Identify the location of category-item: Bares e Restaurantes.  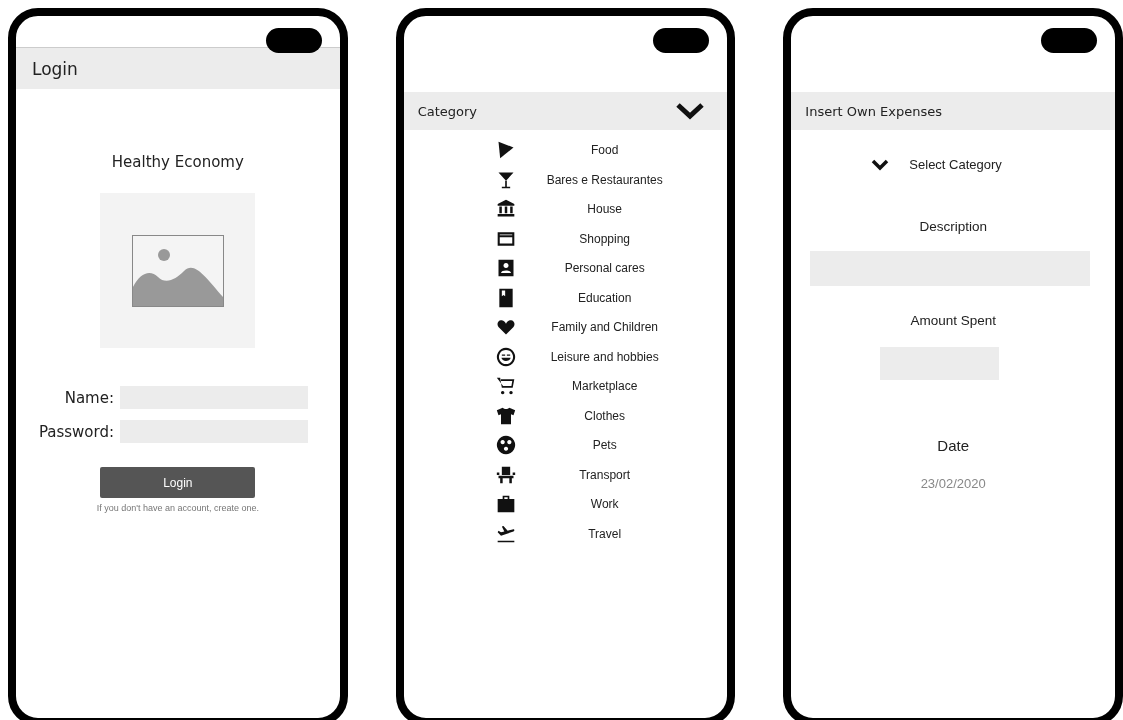
(604, 179).